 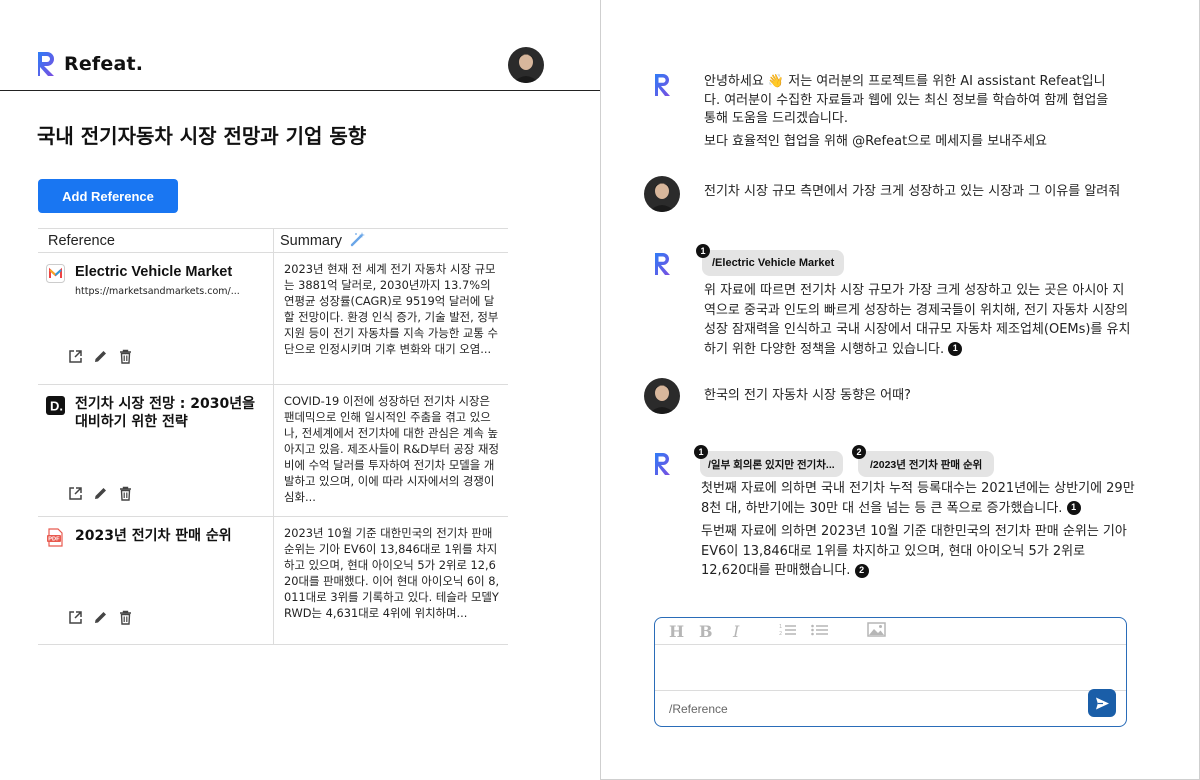 I want to click on reference-title: 전기차 시장 전망 : 2030년을 대비하기 위한 전략, so click(x=170, y=413).